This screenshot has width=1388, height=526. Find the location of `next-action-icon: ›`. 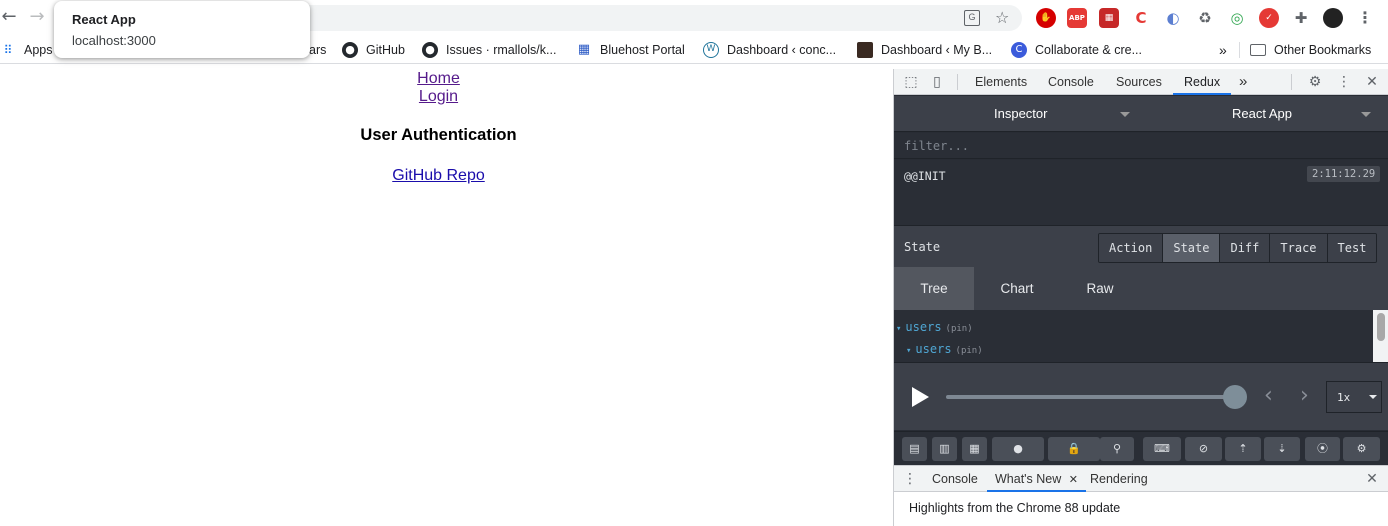

next-action-icon: › is located at coordinates (1304, 395).